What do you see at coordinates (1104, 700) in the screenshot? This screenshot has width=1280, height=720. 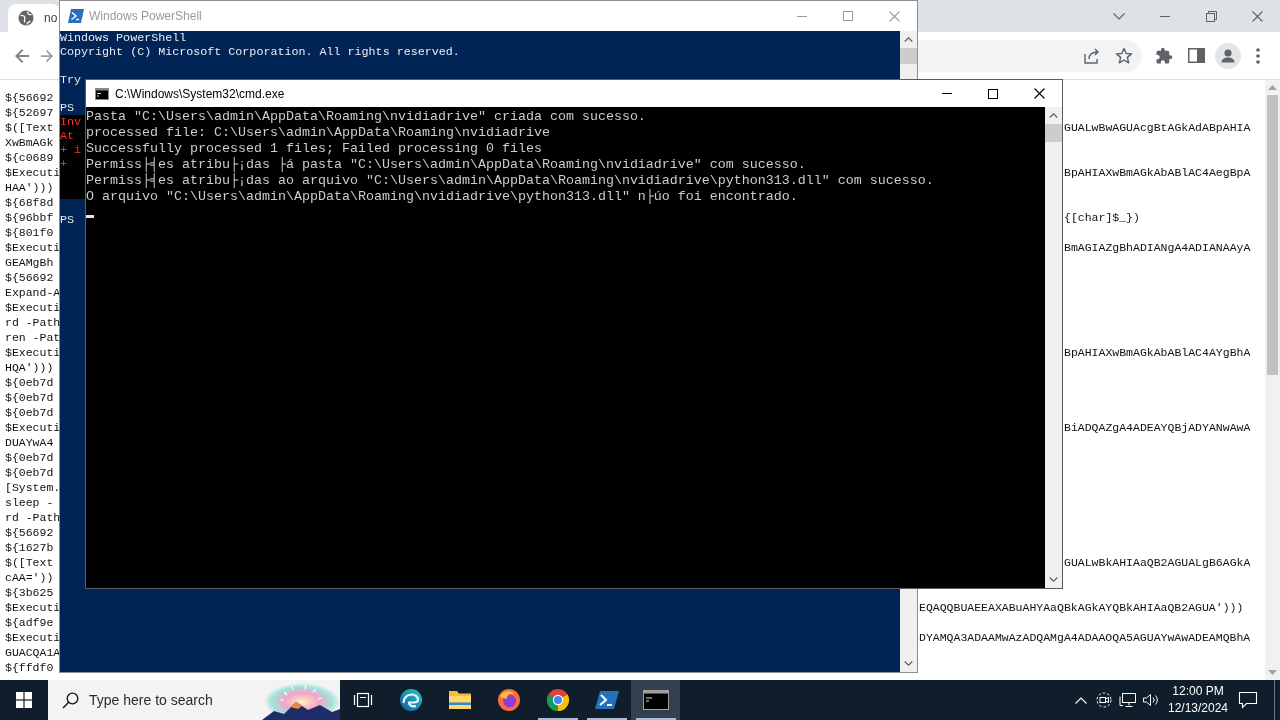 I see `camera-icon` at bounding box center [1104, 700].